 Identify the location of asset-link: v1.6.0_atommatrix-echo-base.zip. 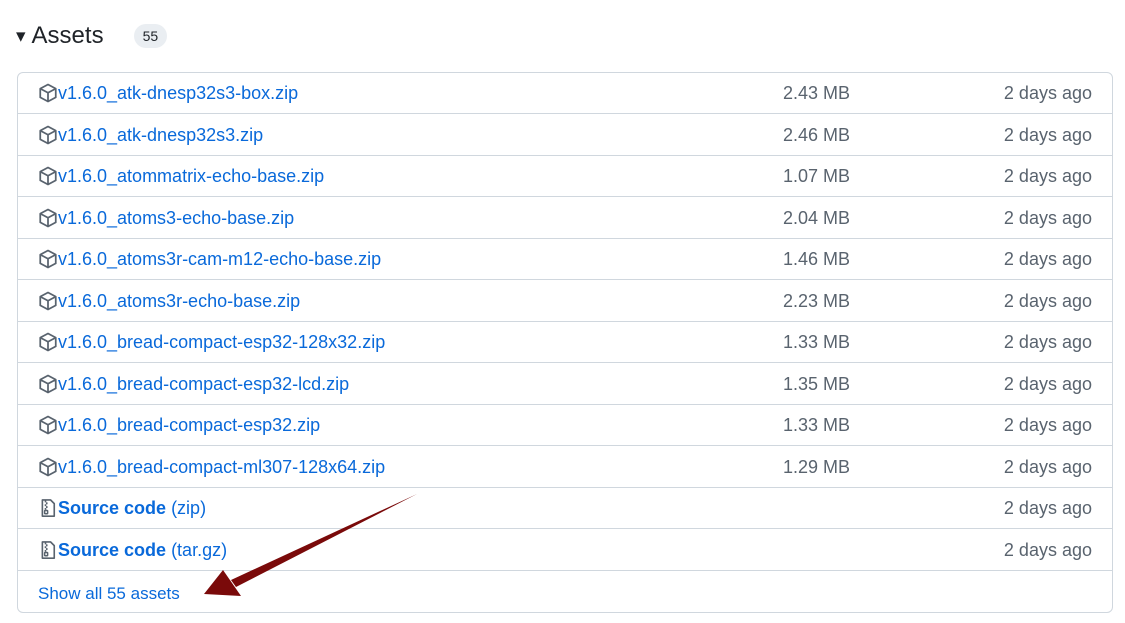
(191, 176).